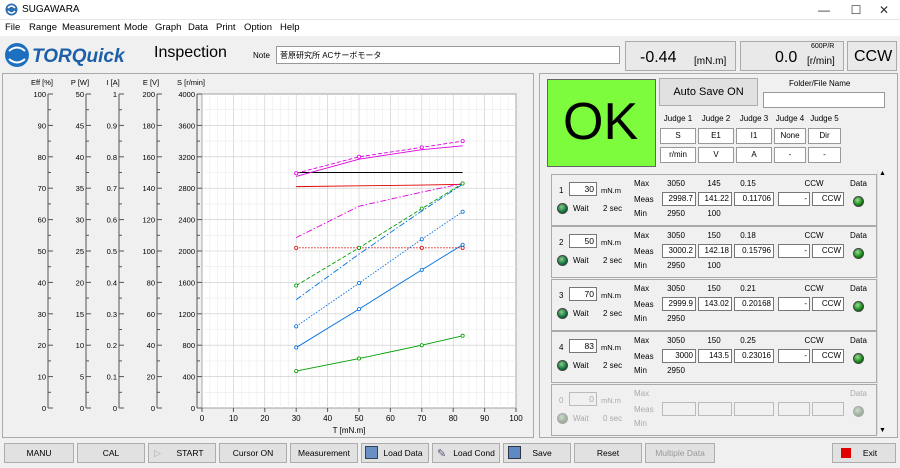 Image resolution: width=900 pixels, height=468 pixels. I want to click on menu-help: Help, so click(290, 27).